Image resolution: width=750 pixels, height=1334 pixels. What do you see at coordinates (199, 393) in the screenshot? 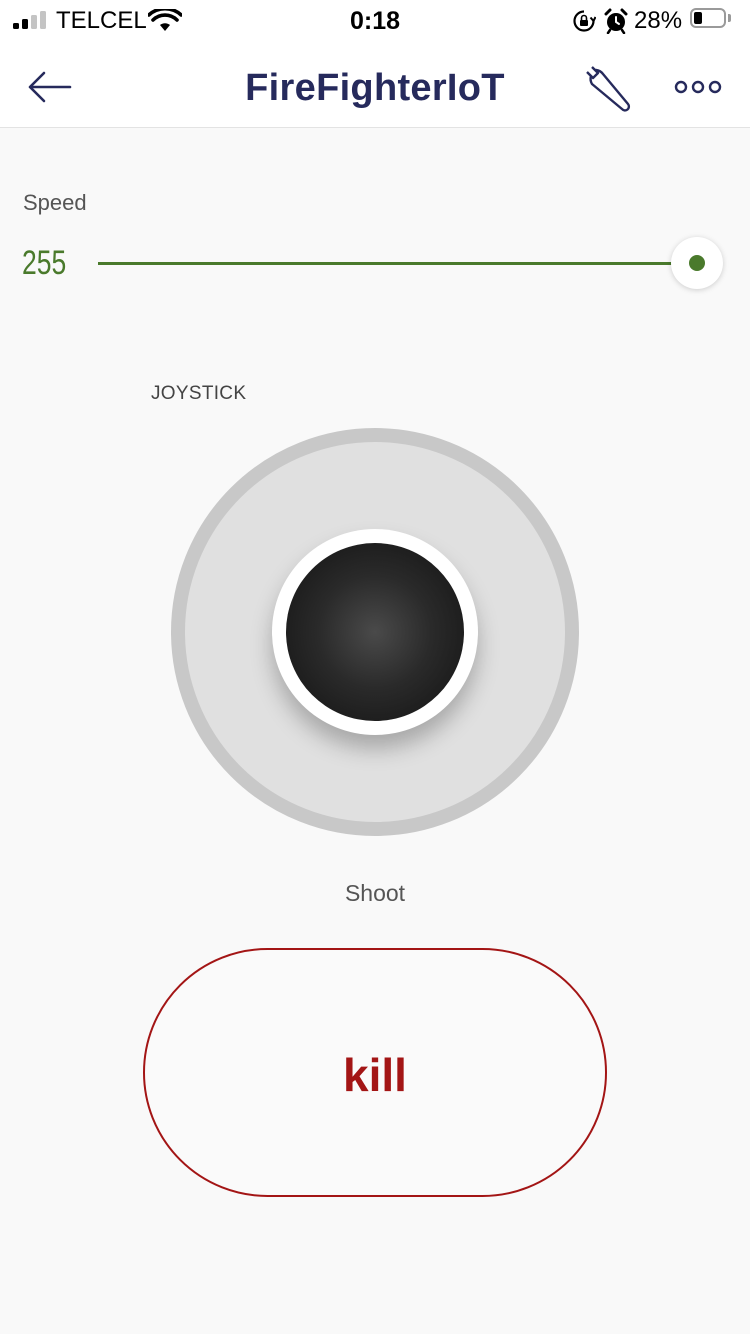
I see `joystick-label: JOYSTICK` at bounding box center [199, 393].